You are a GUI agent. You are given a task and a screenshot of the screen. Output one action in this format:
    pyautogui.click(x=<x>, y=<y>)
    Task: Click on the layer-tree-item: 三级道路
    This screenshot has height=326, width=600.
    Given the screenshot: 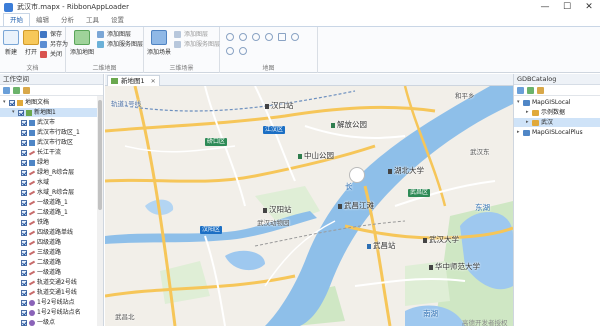 What is the action you would take?
    pyautogui.click(x=48, y=252)
    